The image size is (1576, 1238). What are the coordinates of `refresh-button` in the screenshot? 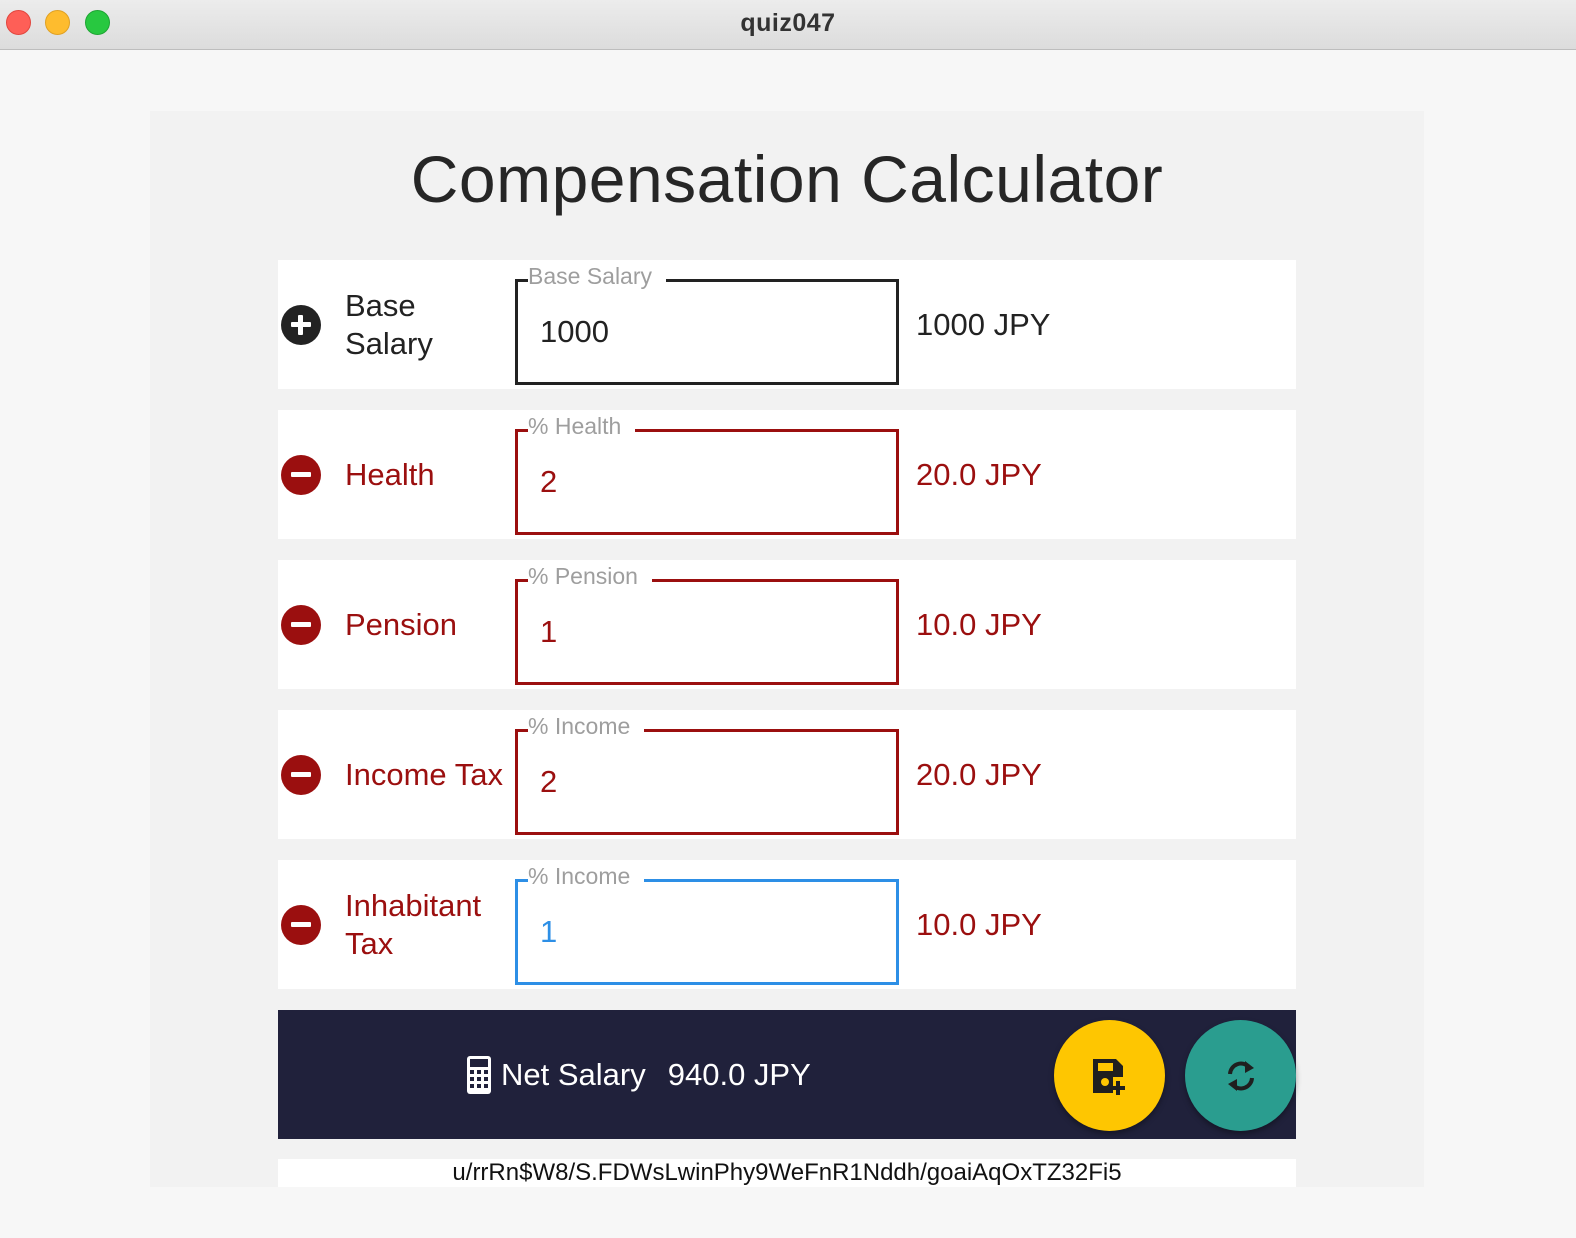 It's located at (1240, 1075).